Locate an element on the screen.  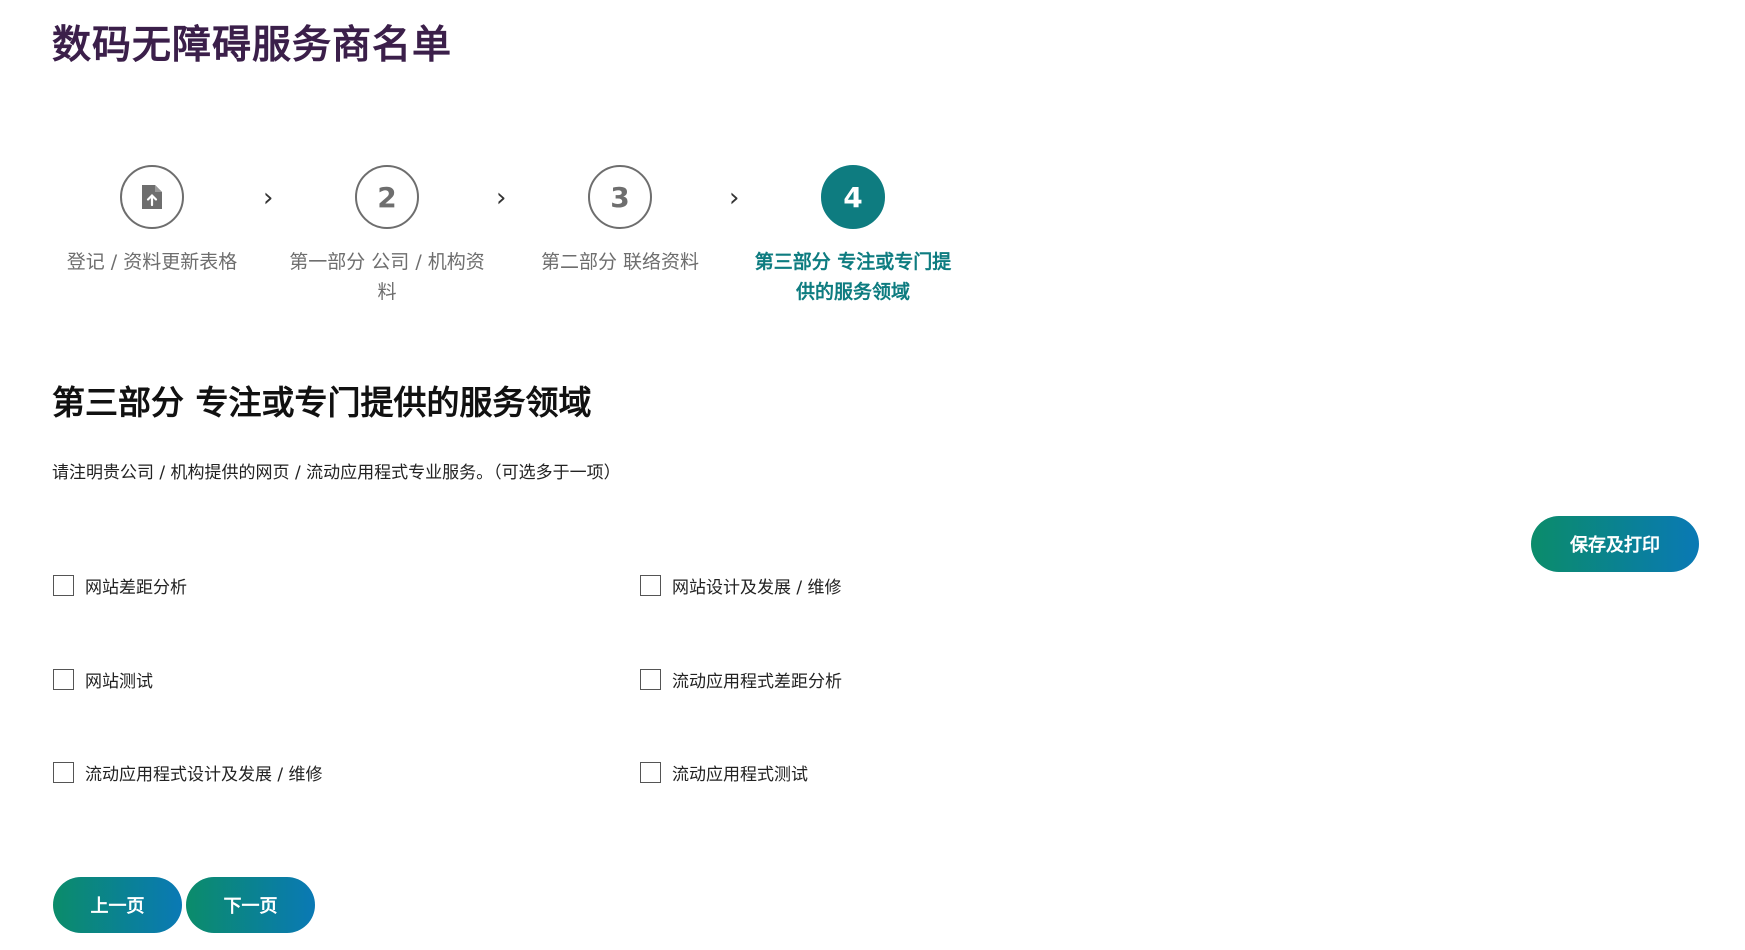
prev-page-button: 上一页 is located at coordinates (117, 905).